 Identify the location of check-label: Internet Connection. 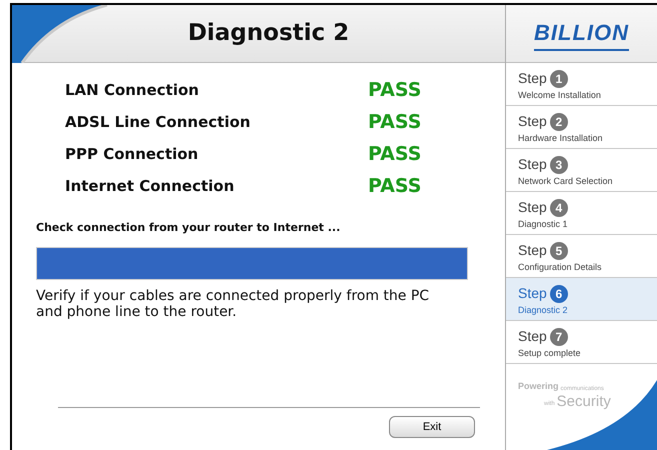
(150, 187).